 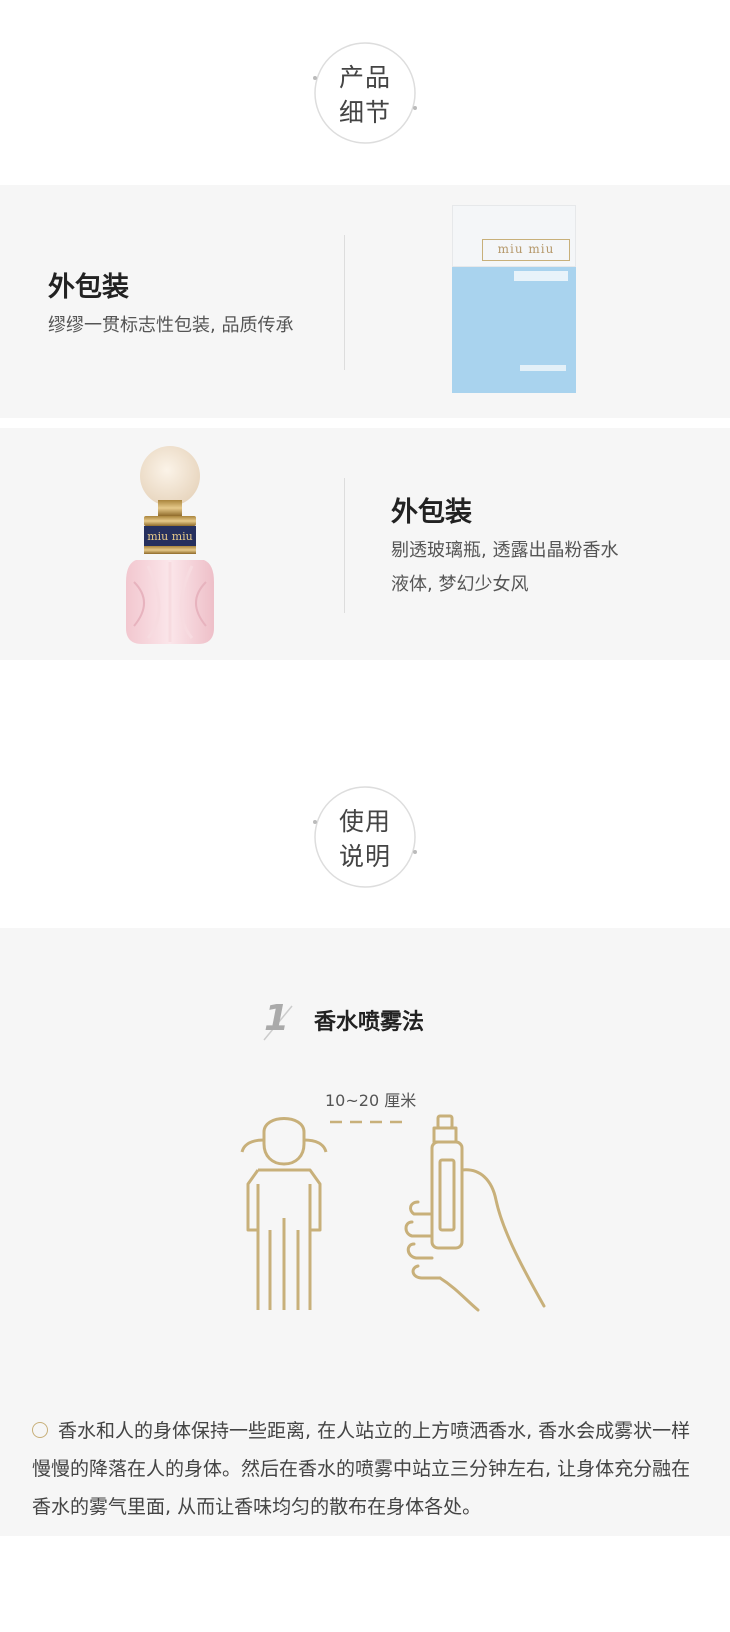 What do you see at coordinates (40, 1430) in the screenshot?
I see `bullet-circle-icon` at bounding box center [40, 1430].